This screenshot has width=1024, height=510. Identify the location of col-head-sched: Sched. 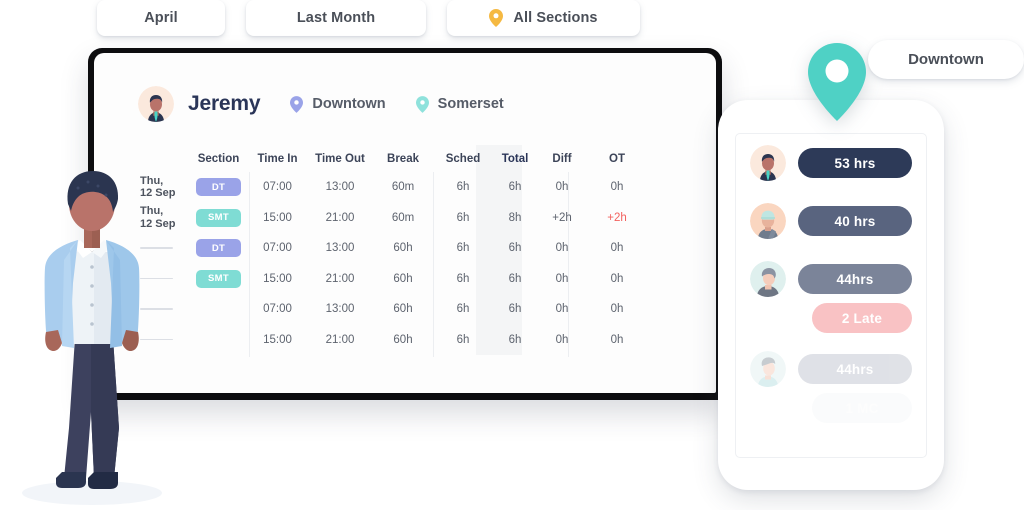
(463, 158).